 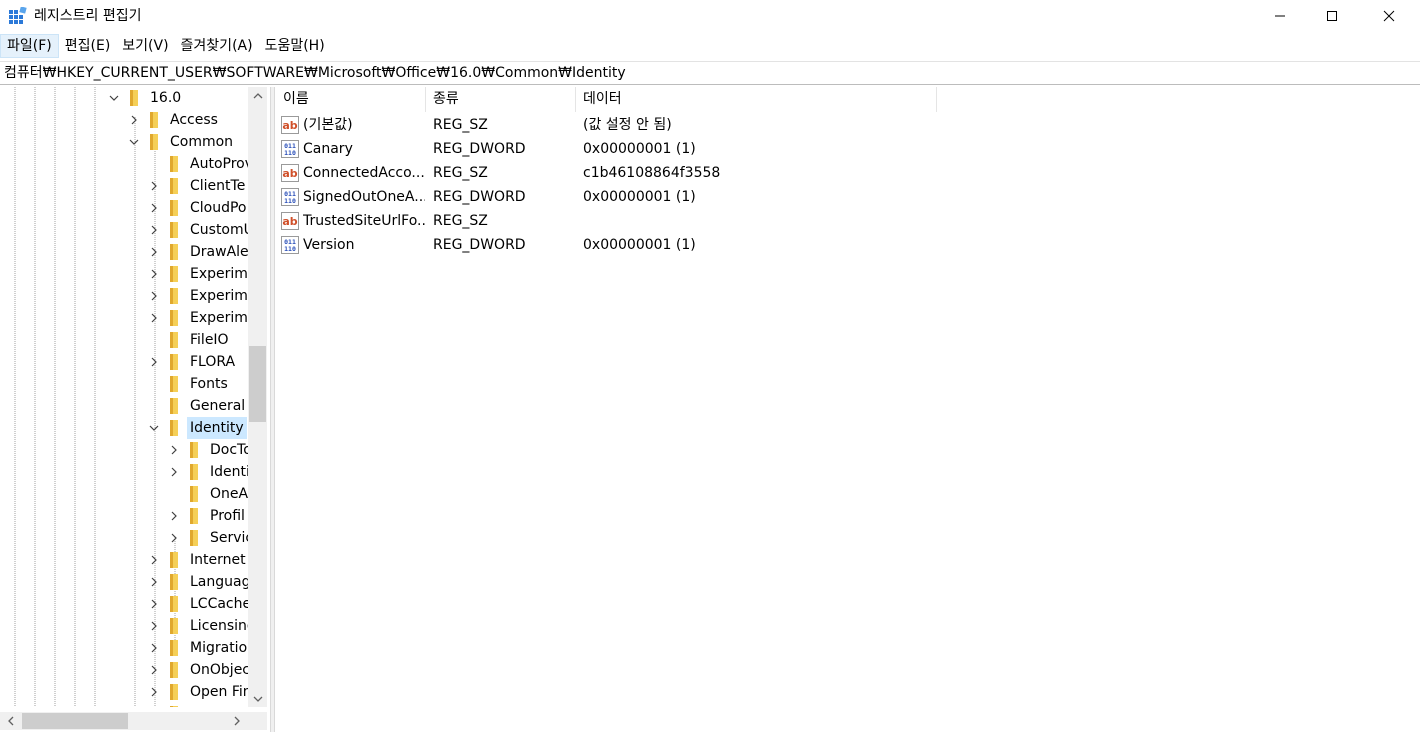 What do you see at coordinates (606, 221) in the screenshot?
I see `value-row: ab TrustedSiteUrlFo... REG_SZ` at bounding box center [606, 221].